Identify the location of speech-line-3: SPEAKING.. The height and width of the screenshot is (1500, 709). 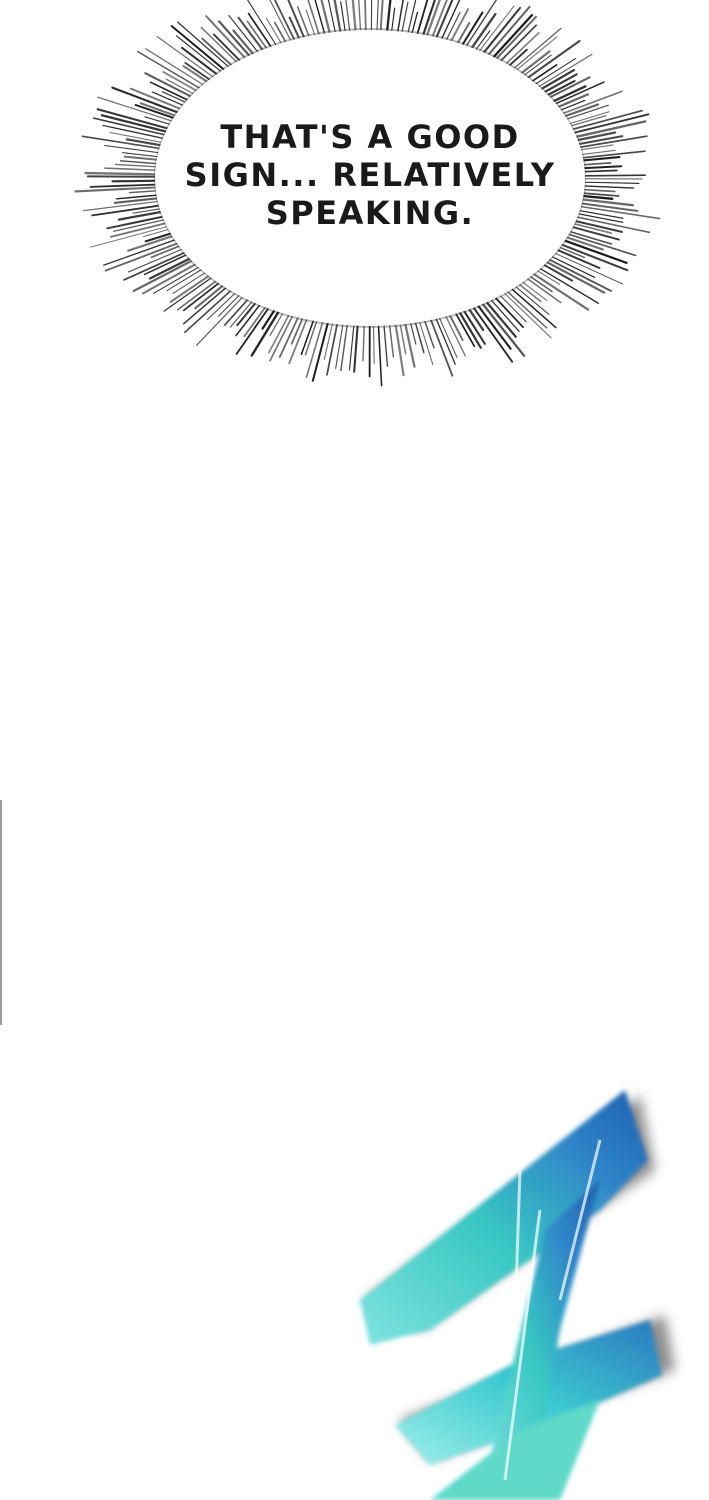
(370, 213).